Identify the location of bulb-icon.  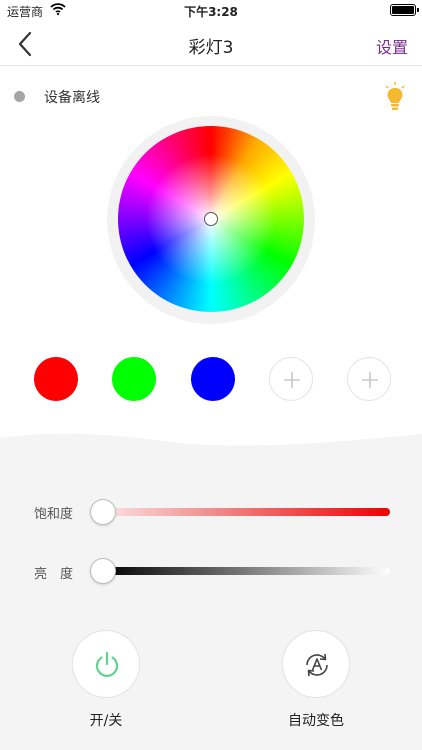
(395, 97).